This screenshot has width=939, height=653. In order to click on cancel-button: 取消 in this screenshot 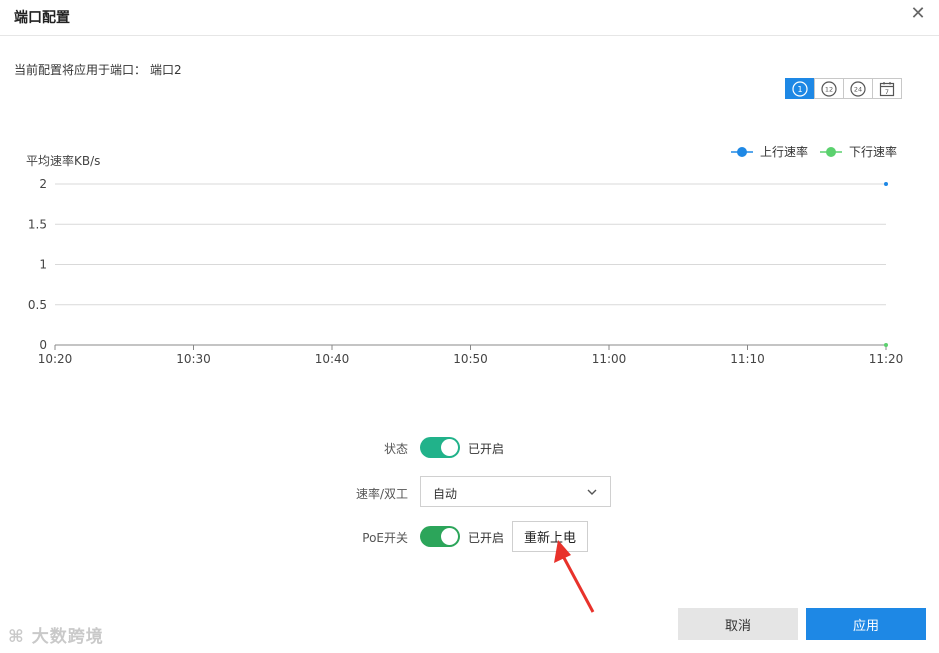, I will do `click(738, 624)`.